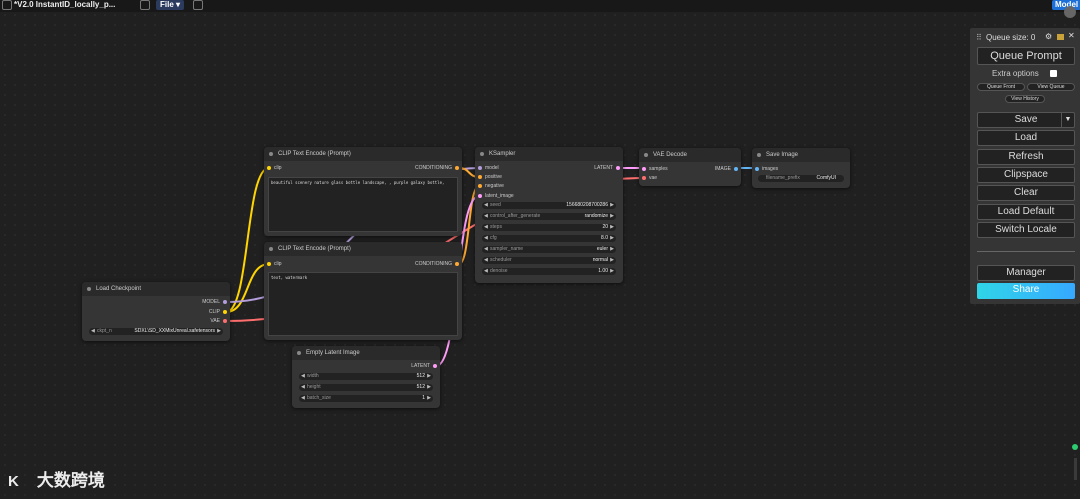  Describe the element at coordinates (1026, 175) in the screenshot. I see `clipspace-button: Clipspace` at that location.